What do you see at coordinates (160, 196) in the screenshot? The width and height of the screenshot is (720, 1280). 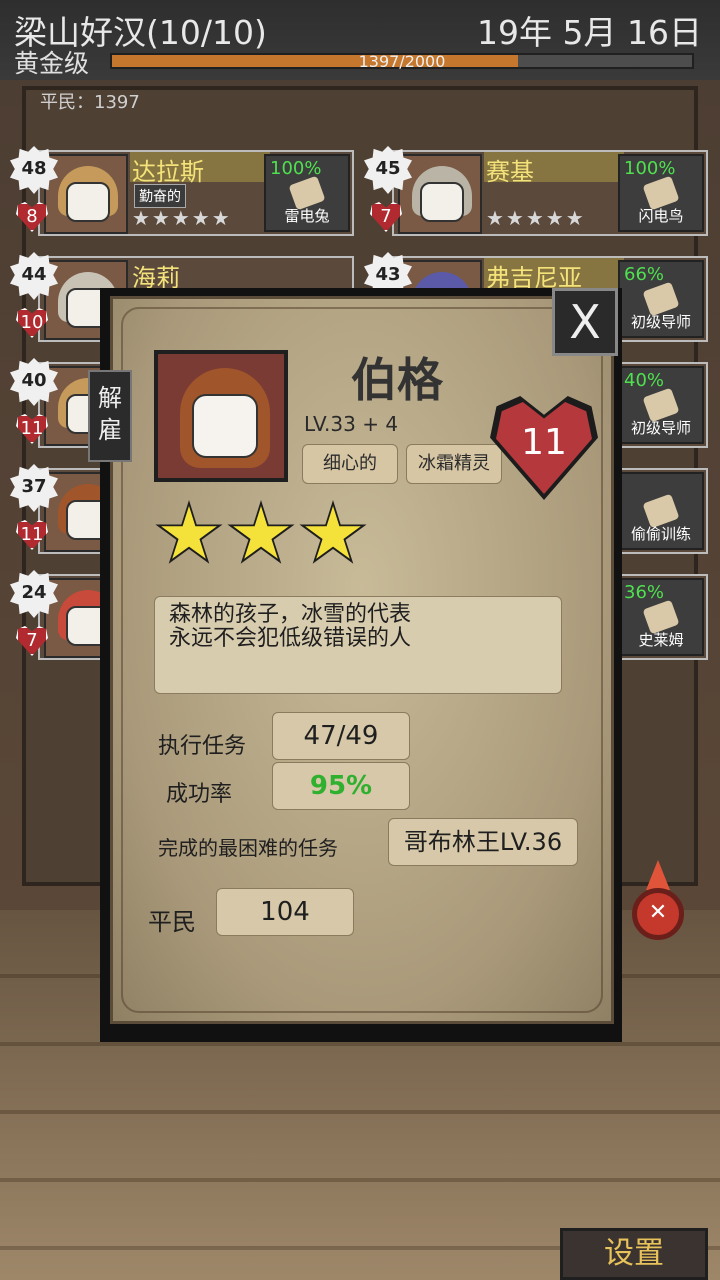 I see `hero-card-trait: 勤奋的` at bounding box center [160, 196].